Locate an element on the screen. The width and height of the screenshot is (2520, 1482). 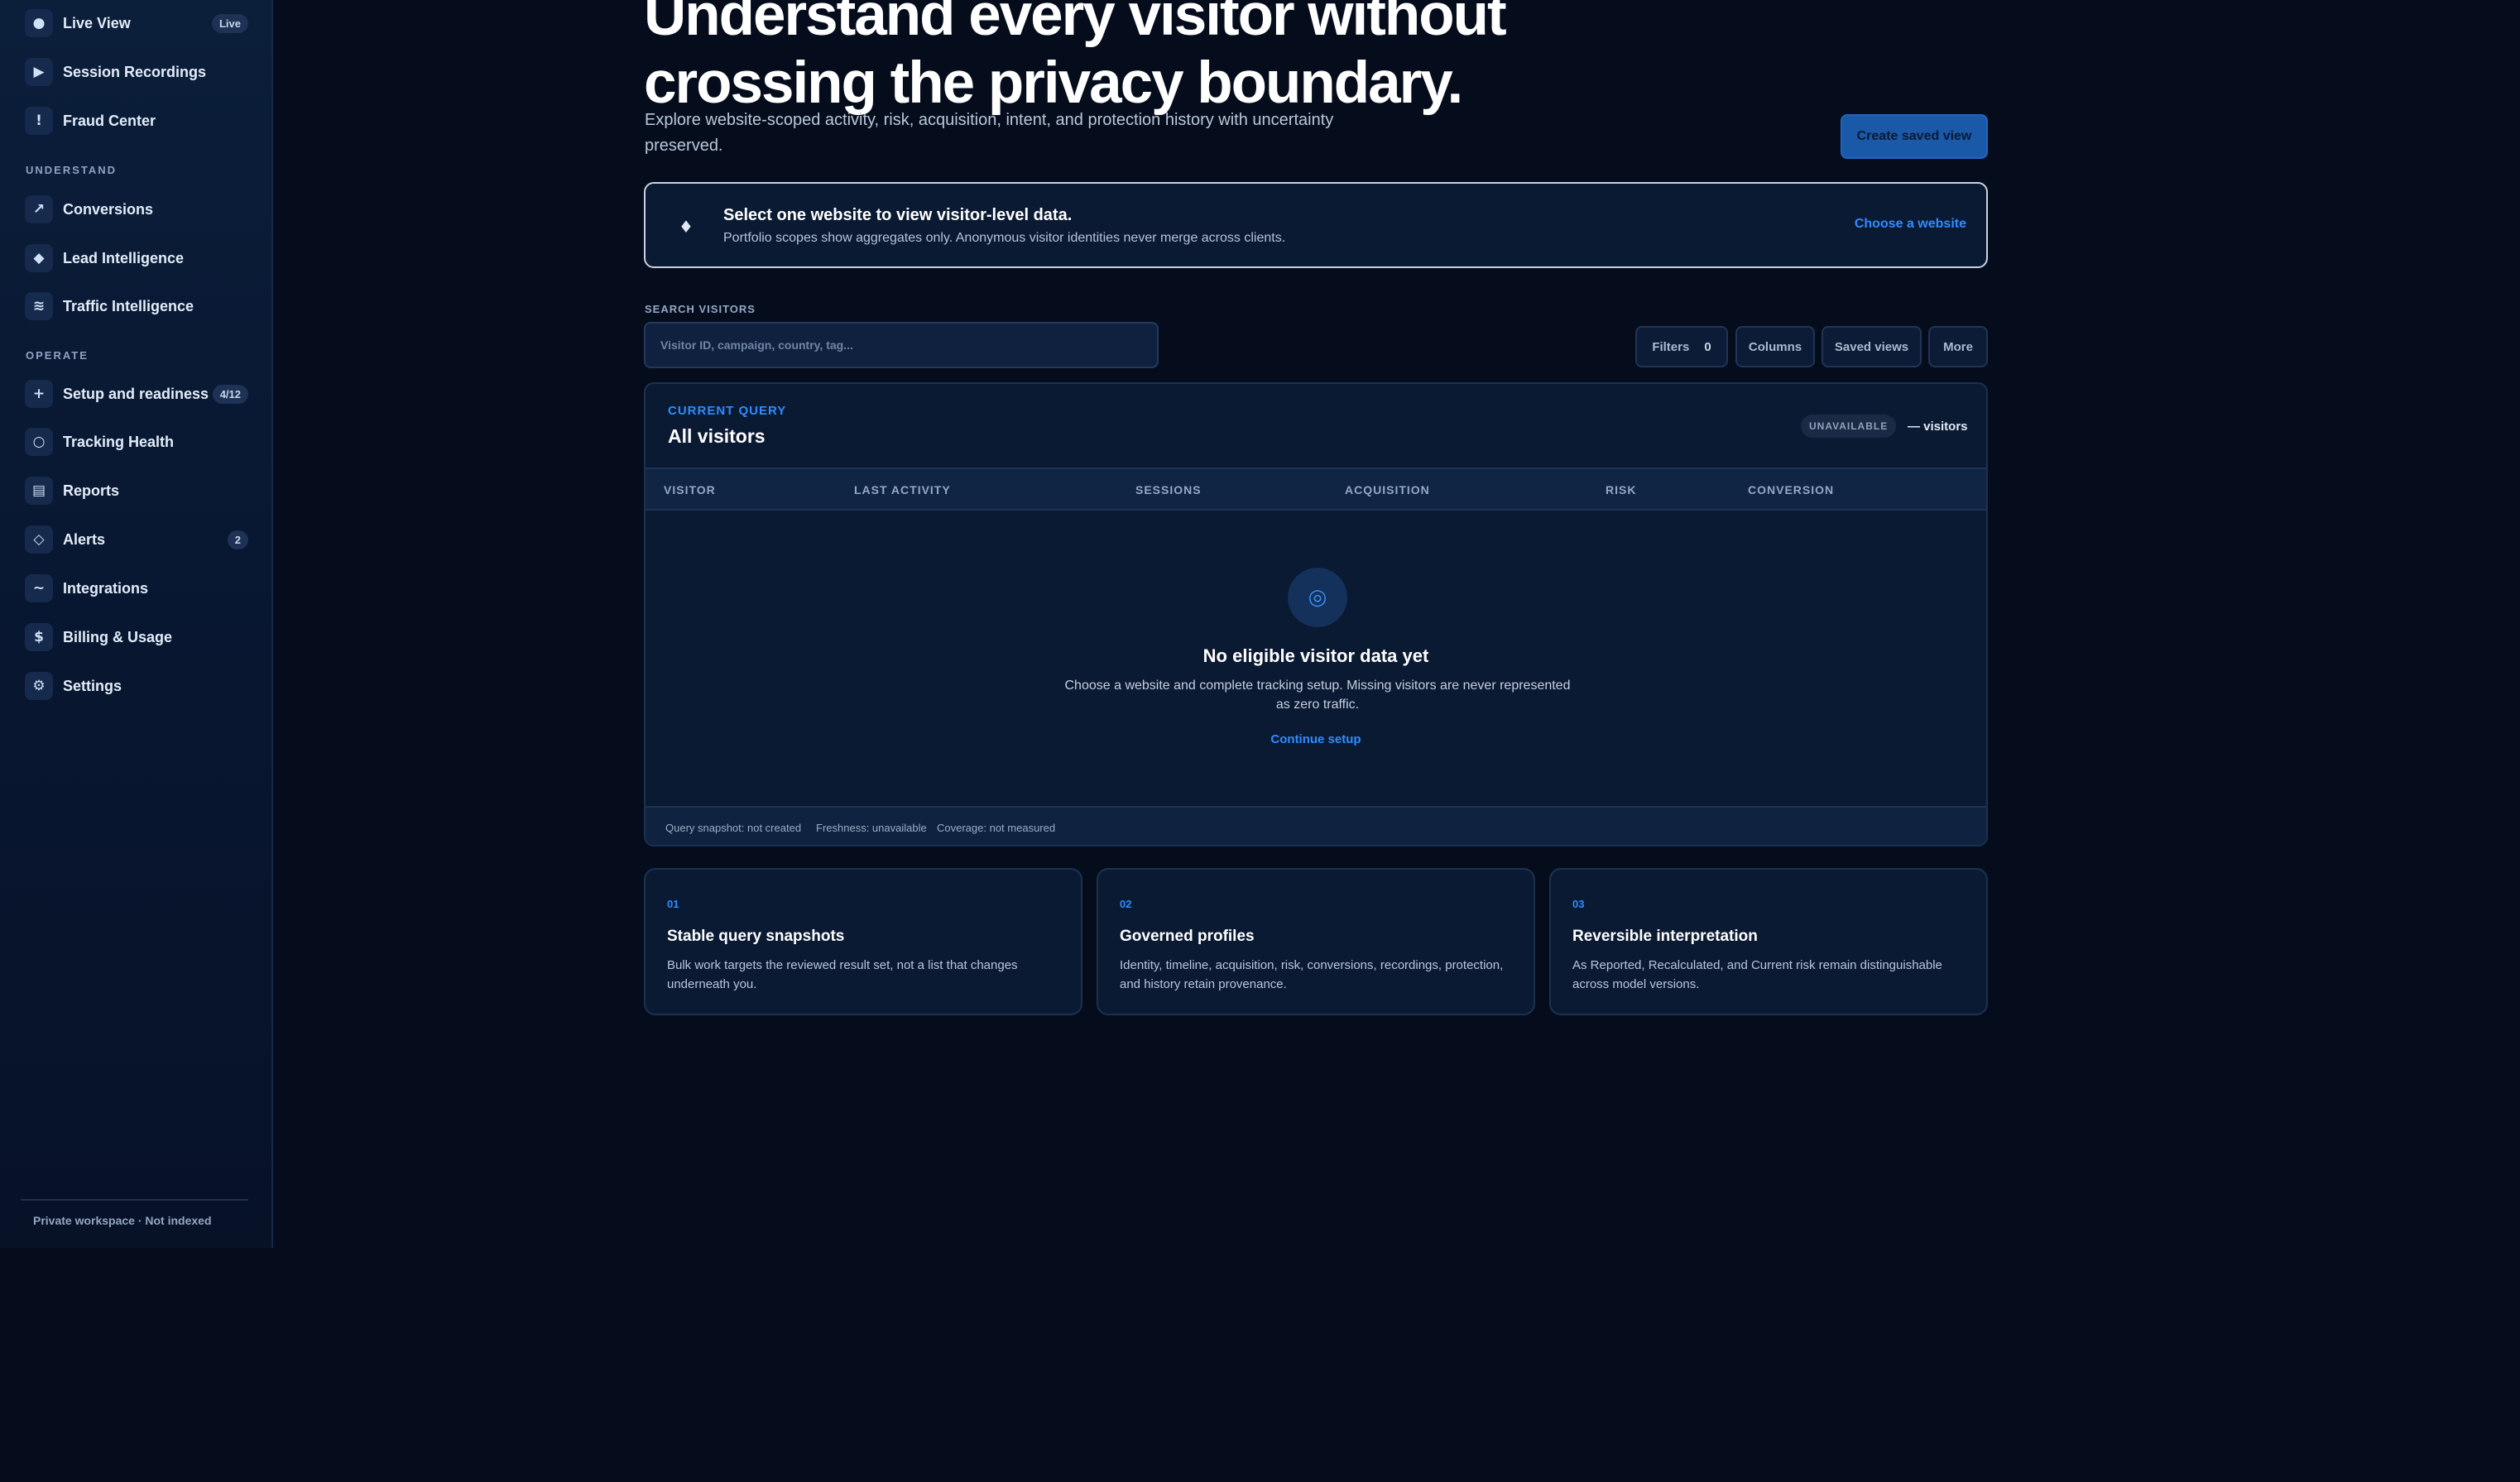
alert-icon: ! is located at coordinates (39, 121).